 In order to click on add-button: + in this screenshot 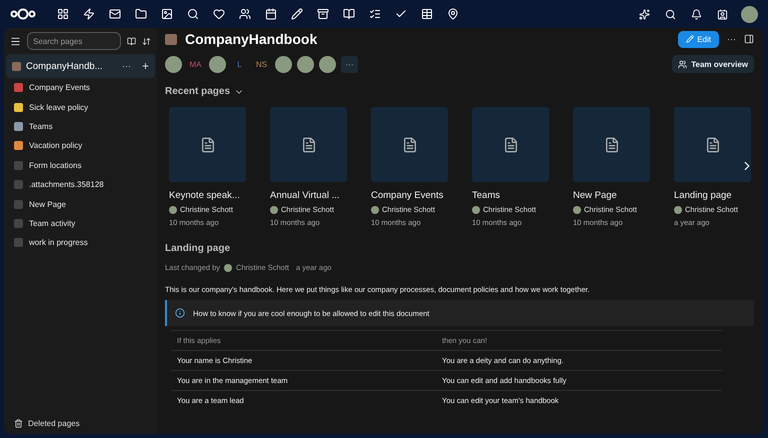, I will do `click(145, 66)`.